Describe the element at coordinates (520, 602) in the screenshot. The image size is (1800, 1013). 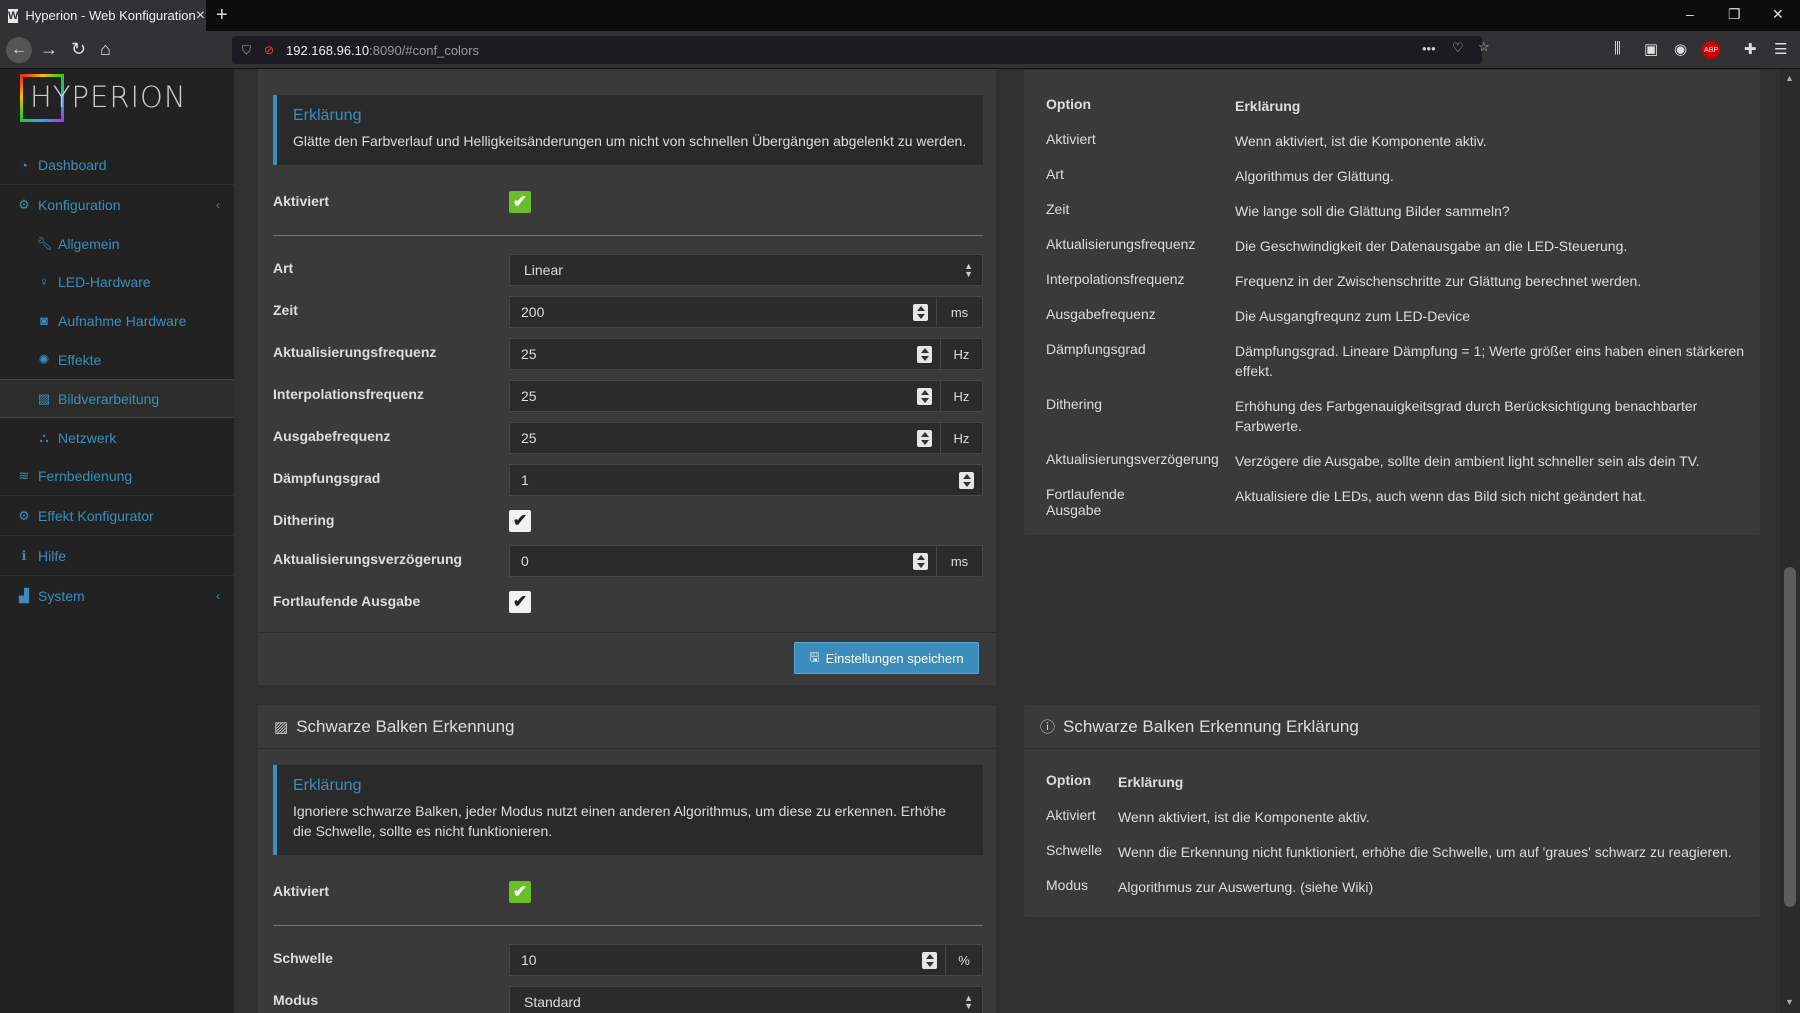
I see `smoothing-continuous-checkbox: ✔` at that location.